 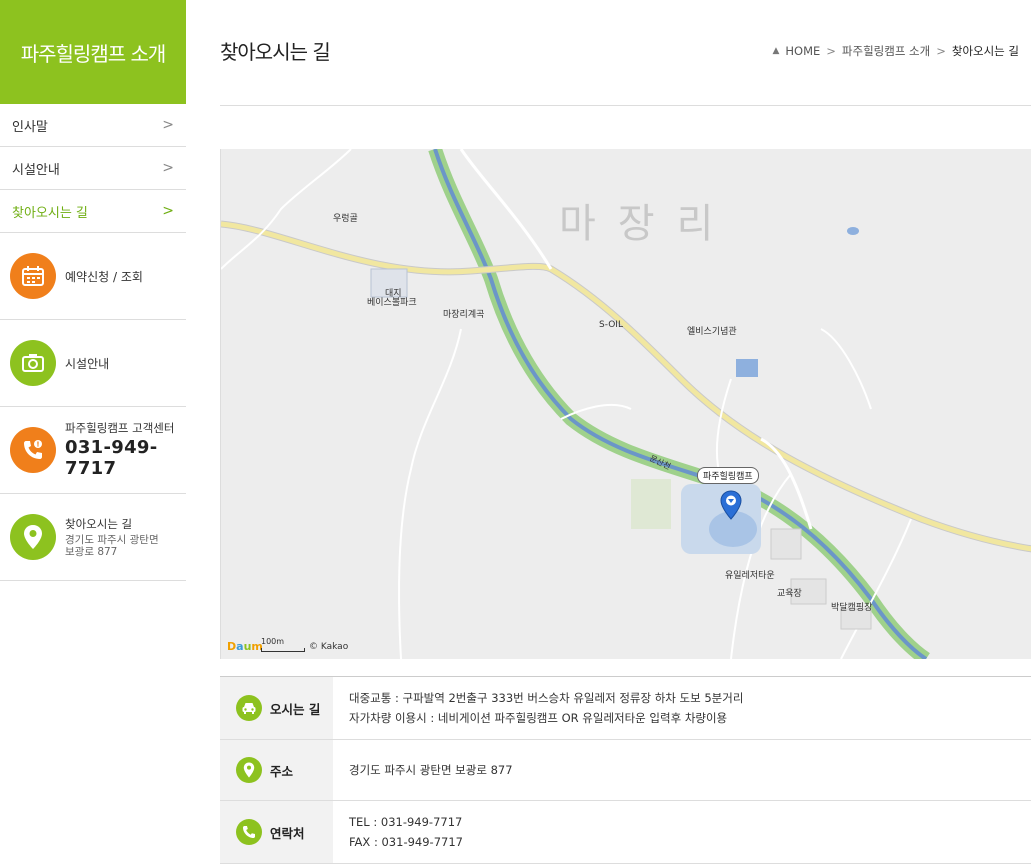 I want to click on info-body: 경기도 파주시 광탄면 보광로 877, so click(x=682, y=770).